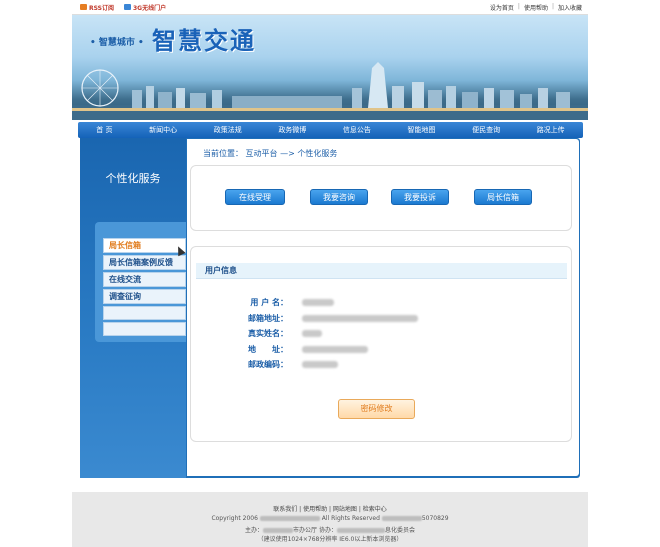 The height and width of the screenshot is (547, 660). What do you see at coordinates (268, 364) in the screenshot?
I see `postcode-label: 邮政编码：` at bounding box center [268, 364].